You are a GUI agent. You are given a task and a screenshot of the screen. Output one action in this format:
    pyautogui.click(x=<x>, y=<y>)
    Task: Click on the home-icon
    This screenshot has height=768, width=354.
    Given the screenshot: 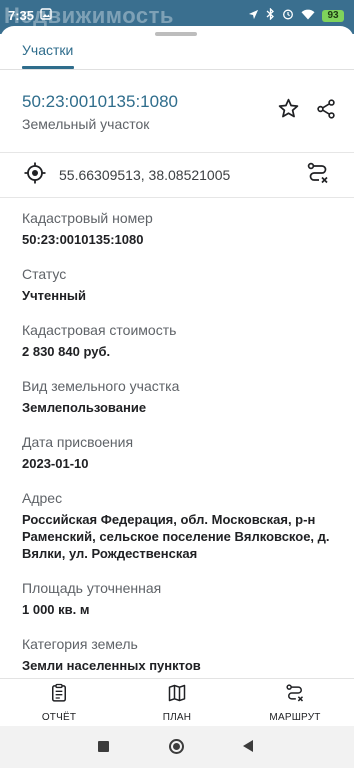 What is the action you would take?
    pyautogui.click(x=176, y=746)
    